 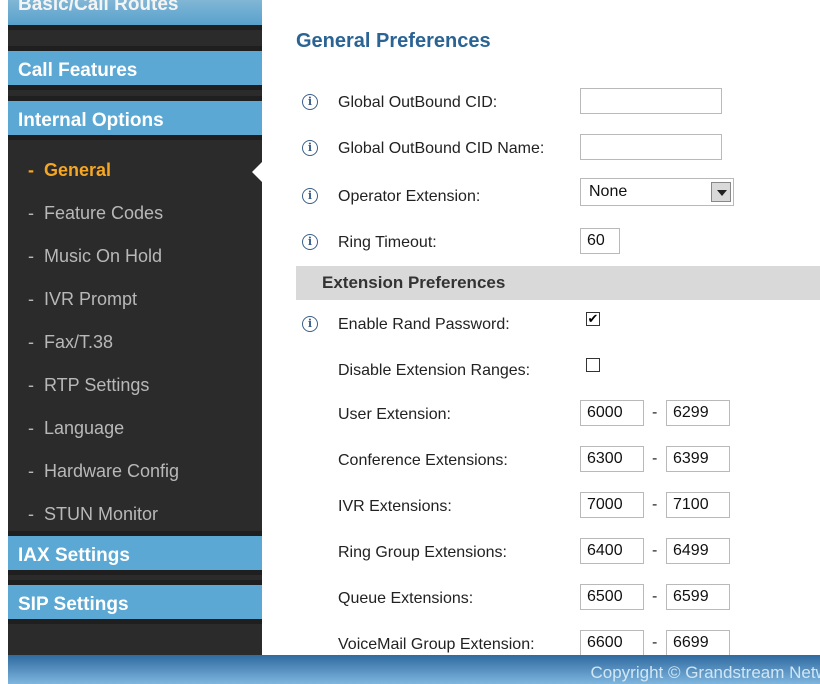 What do you see at coordinates (651, 147) in the screenshot?
I see `global-outbound-cid-name-input` at bounding box center [651, 147].